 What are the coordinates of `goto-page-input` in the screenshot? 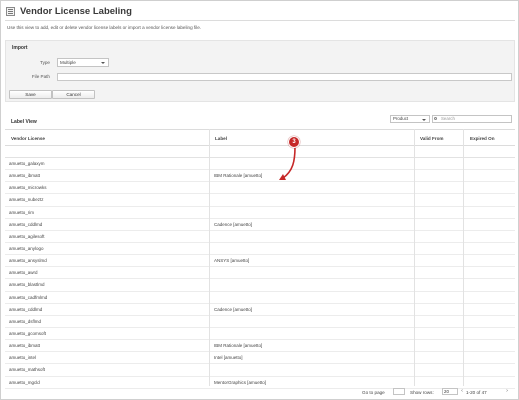 It's located at (399, 391).